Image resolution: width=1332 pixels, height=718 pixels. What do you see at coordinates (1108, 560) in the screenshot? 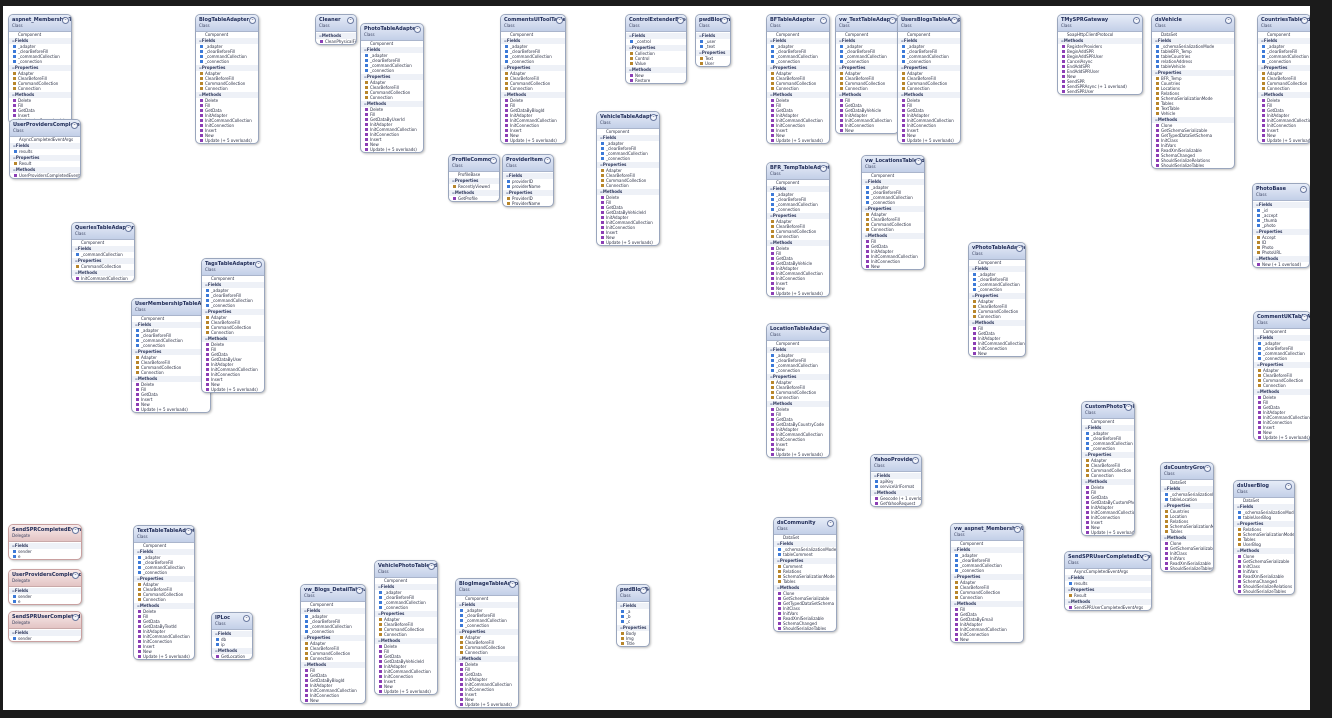
I see `class-header: SendSPRUserCompletedEventArgsClass ⌃` at bounding box center [1108, 560].